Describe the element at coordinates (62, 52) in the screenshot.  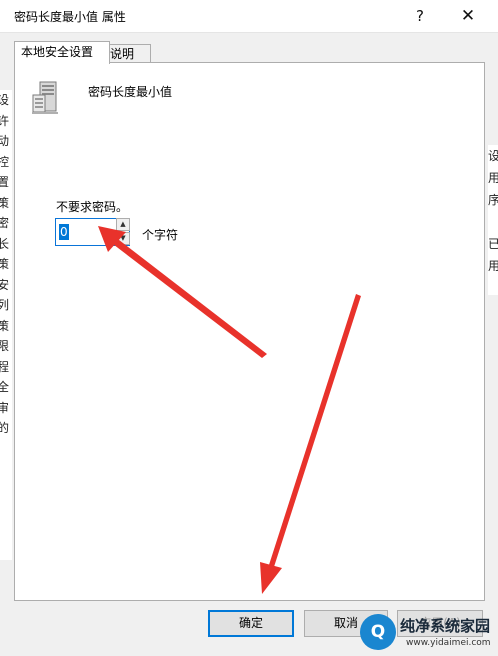
I see `tab-local-security-setting: 本地安全设置` at that location.